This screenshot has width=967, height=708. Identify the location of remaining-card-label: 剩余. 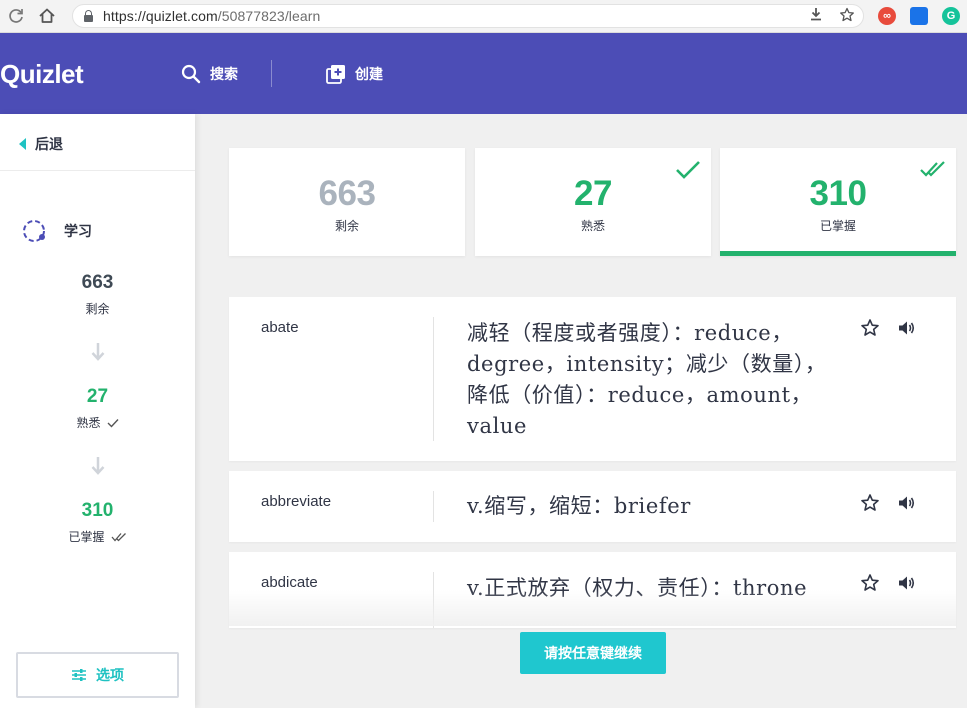
(346, 226).